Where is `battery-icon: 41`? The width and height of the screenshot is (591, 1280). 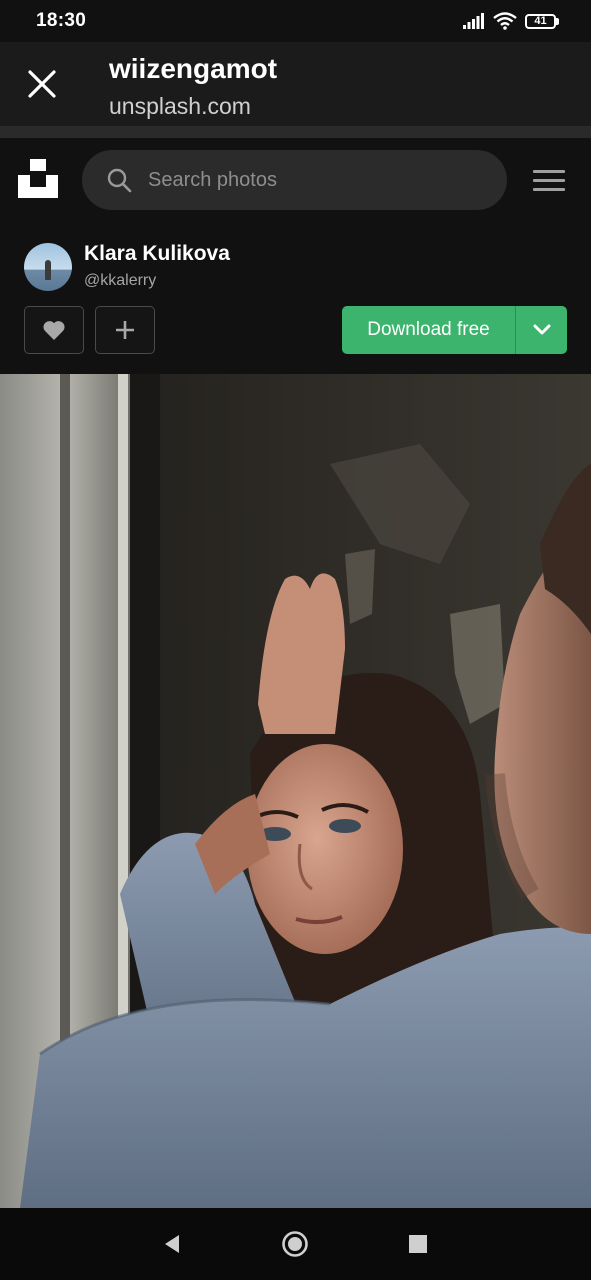 battery-icon: 41 is located at coordinates (542, 21).